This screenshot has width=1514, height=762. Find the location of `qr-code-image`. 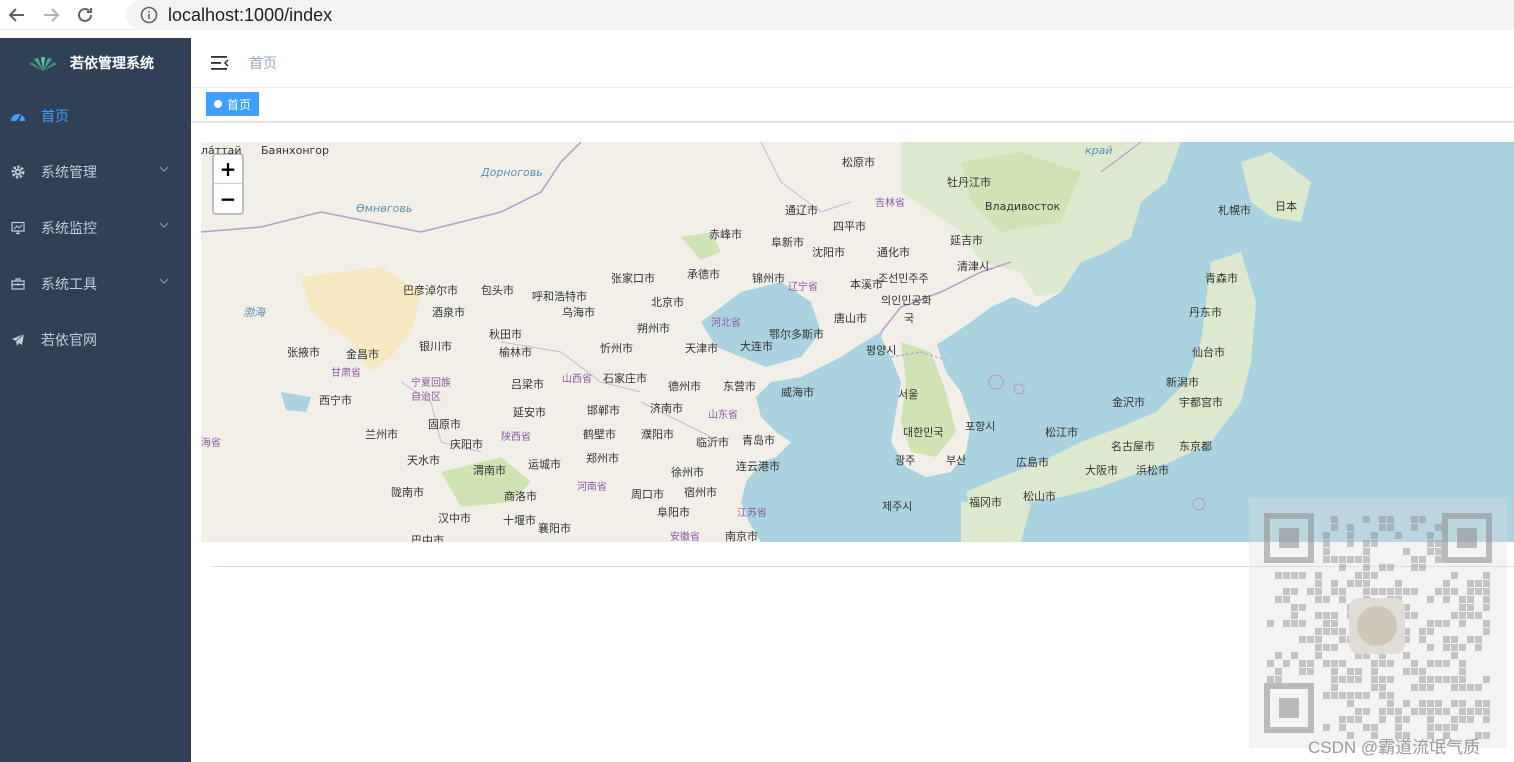

qr-code-image is located at coordinates (1378, 623).